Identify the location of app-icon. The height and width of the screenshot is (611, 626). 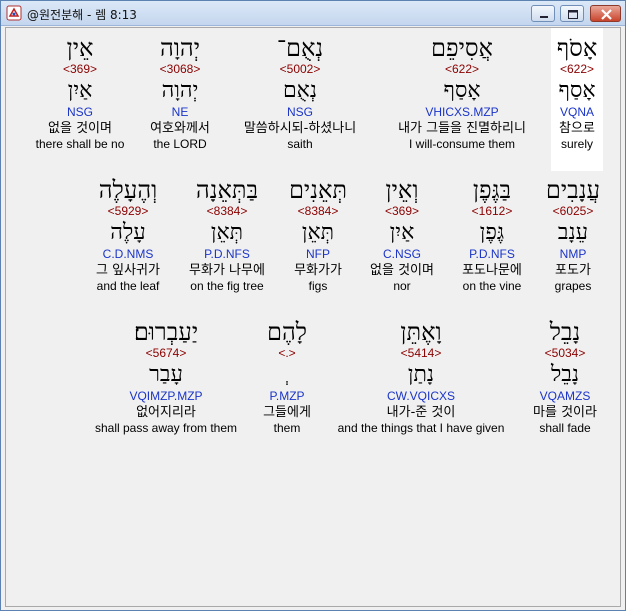
(14, 13).